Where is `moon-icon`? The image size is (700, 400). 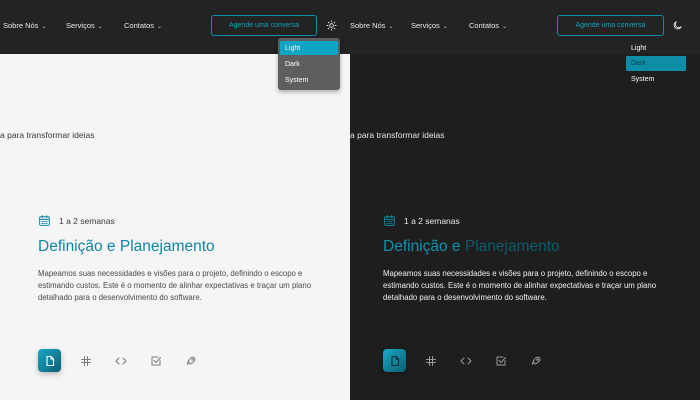
moon-icon is located at coordinates (677, 24).